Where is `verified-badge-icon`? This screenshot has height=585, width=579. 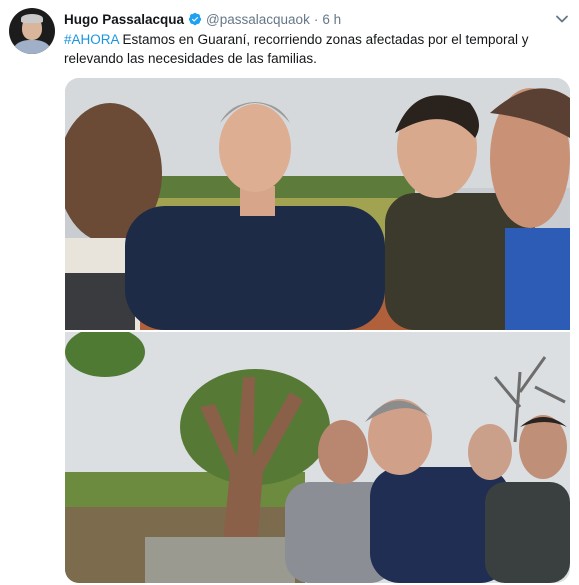
verified-badge-icon is located at coordinates (195, 19).